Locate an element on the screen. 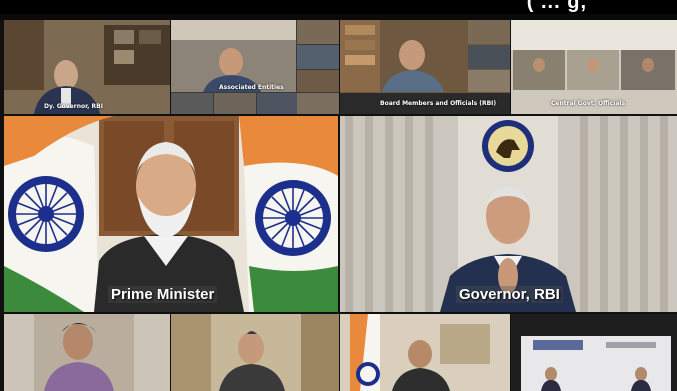 The image size is (677, 391). rbi-emblem-icon is located at coordinates (508, 146).